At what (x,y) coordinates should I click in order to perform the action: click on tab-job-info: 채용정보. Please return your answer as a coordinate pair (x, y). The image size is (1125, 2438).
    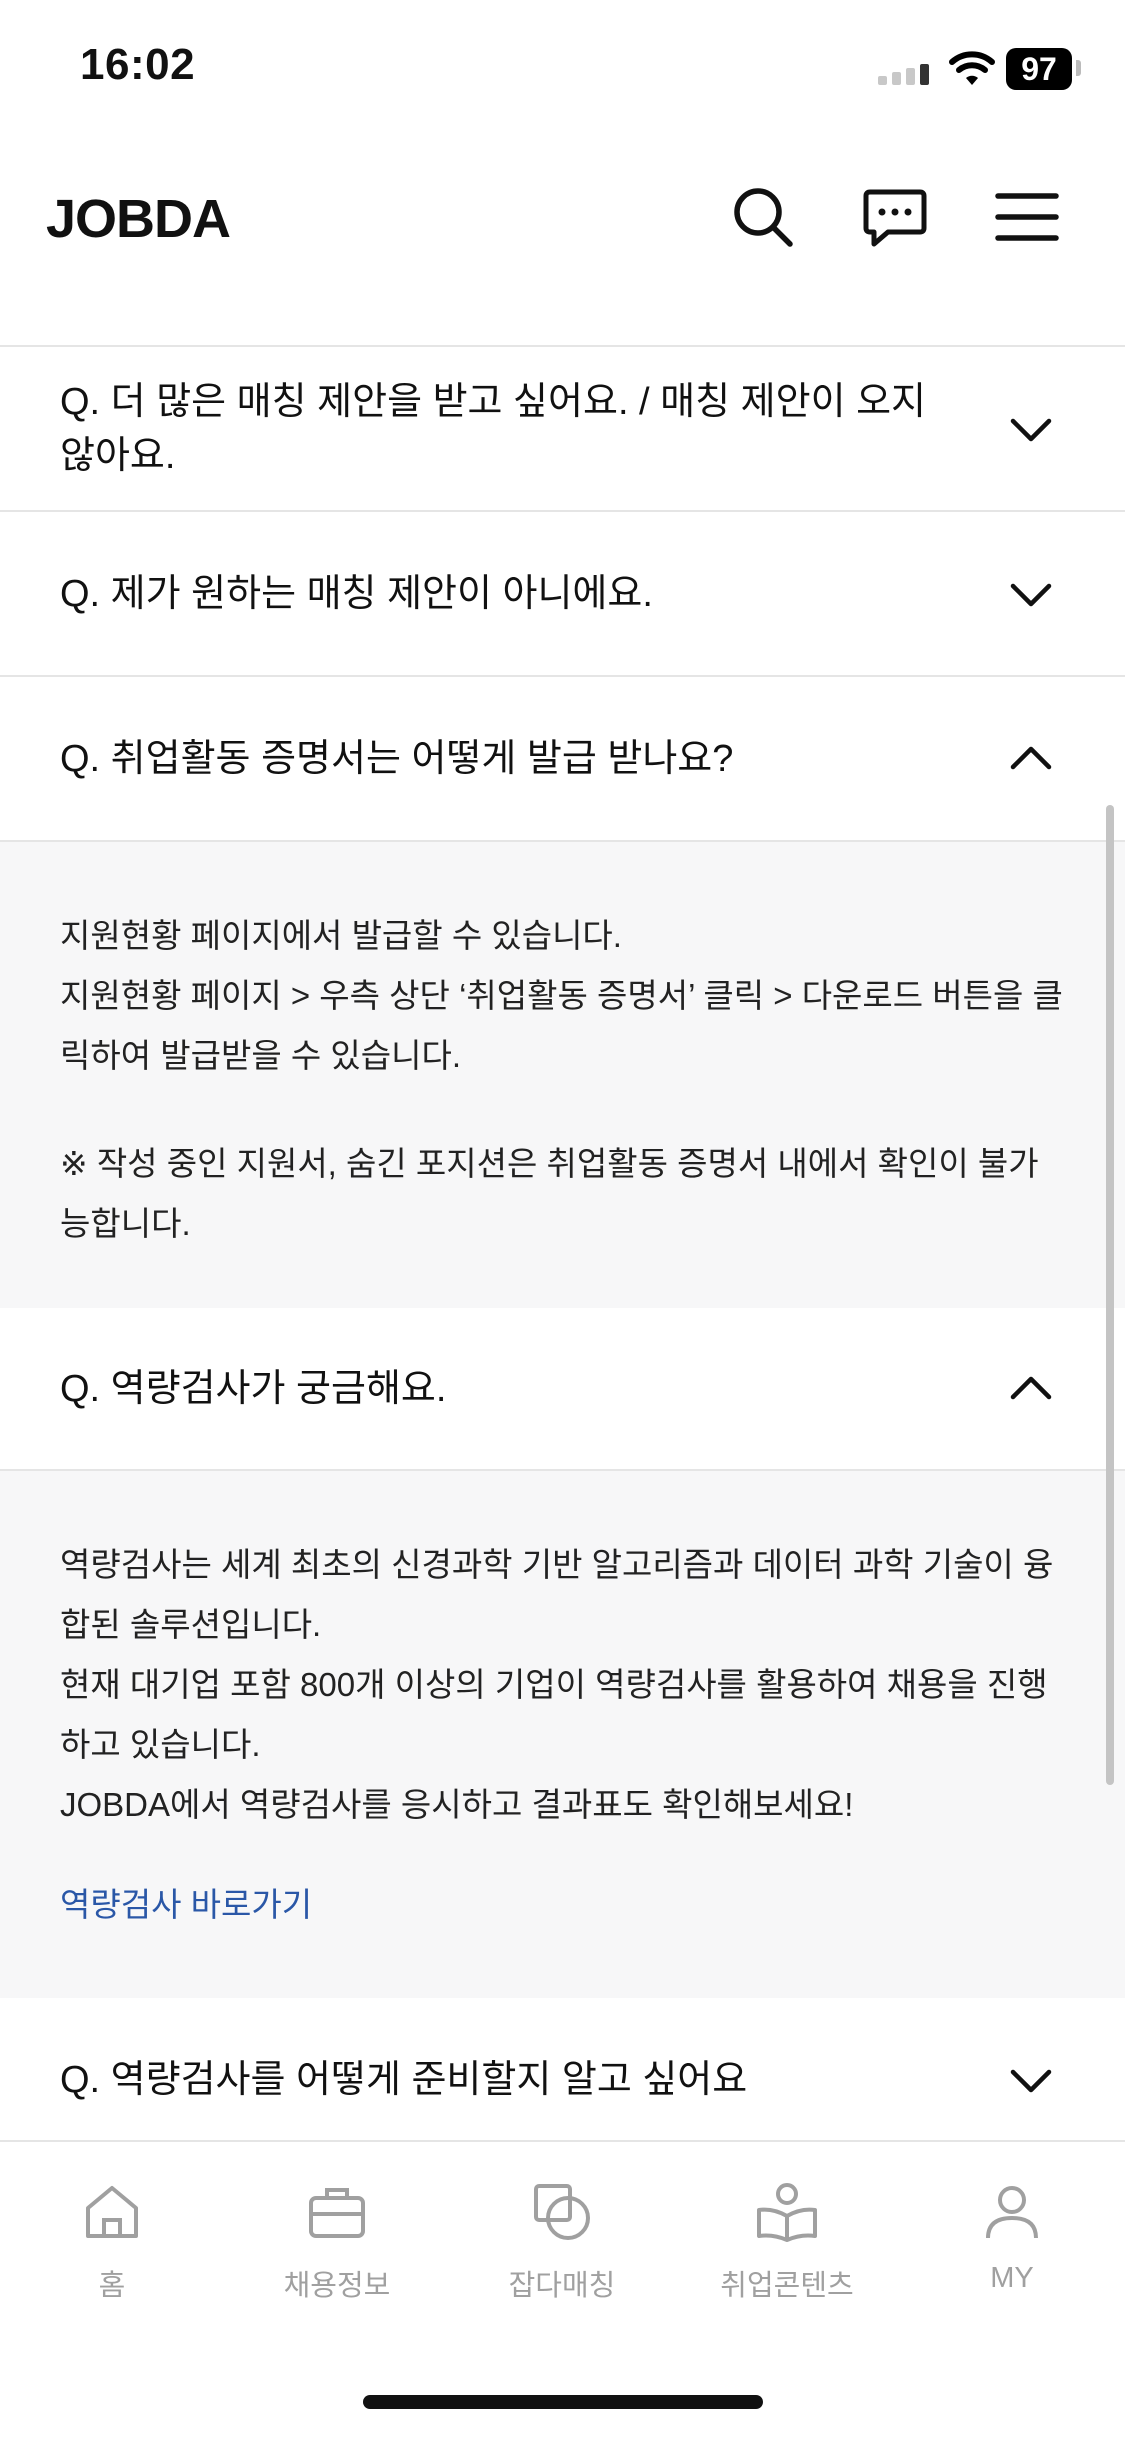
    Looking at the image, I should click on (337, 2242).